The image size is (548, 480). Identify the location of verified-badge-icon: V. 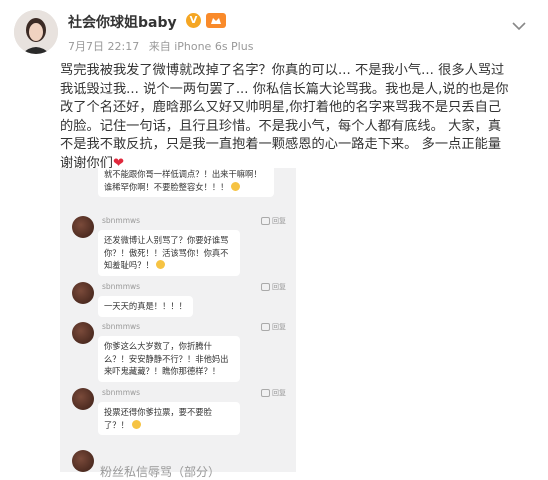
(193, 20).